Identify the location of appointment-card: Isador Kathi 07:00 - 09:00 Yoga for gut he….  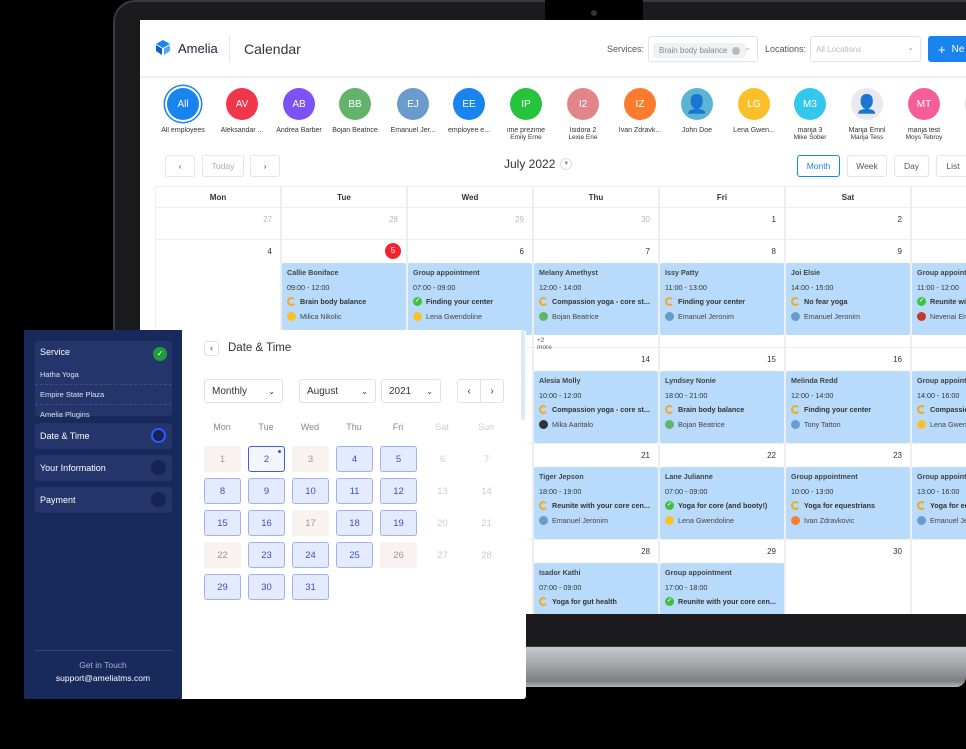
(596, 588).